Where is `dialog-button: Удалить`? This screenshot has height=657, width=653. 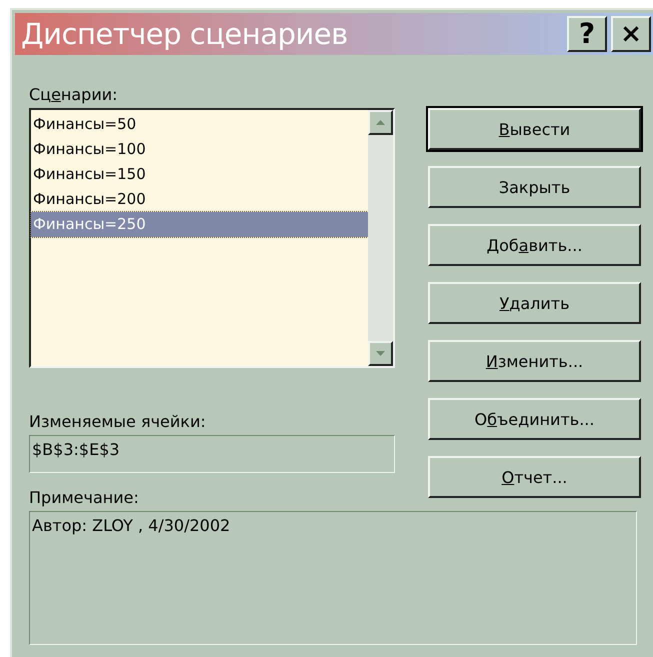
dialog-button: Удалить is located at coordinates (534, 303).